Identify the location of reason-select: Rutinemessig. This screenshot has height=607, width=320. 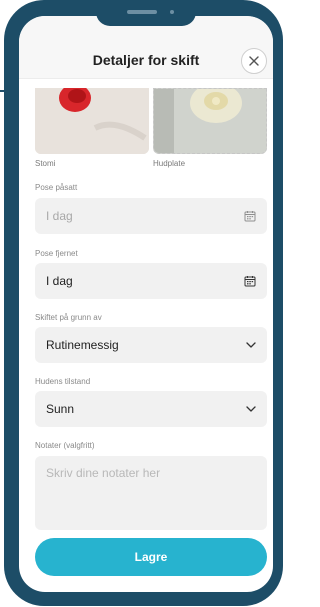
(151, 345).